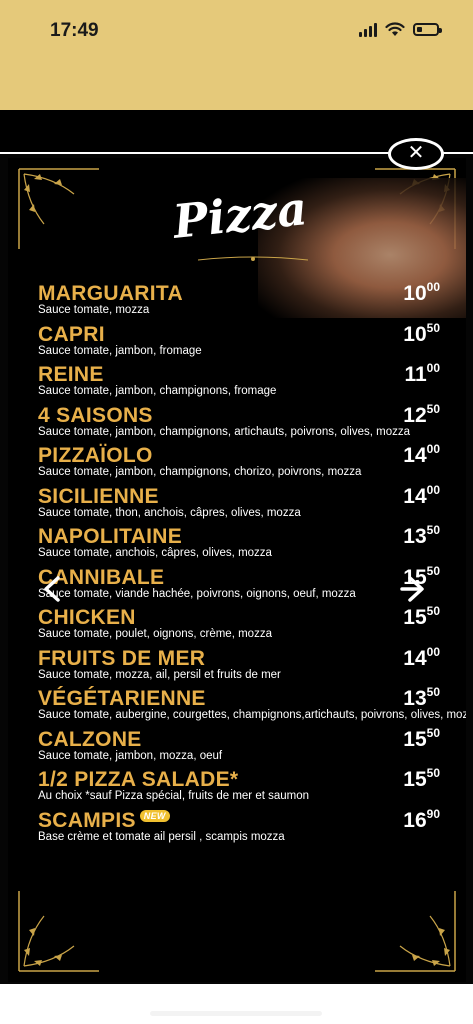 This screenshot has height=1024, width=473. What do you see at coordinates (236, 1013) in the screenshot?
I see `home-indicator` at bounding box center [236, 1013].